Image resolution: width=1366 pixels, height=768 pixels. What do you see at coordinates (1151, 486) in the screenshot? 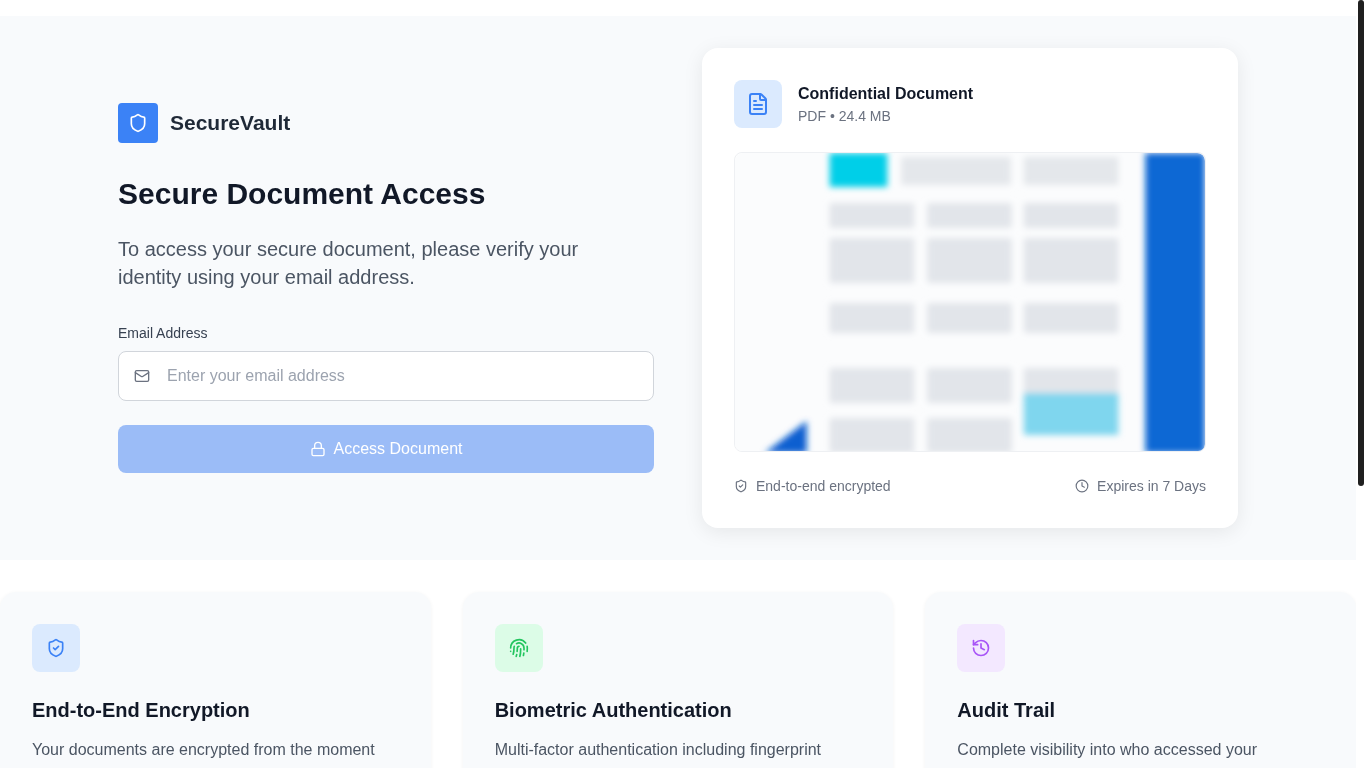
I see `security-note: Expires in 7 Days` at bounding box center [1151, 486].